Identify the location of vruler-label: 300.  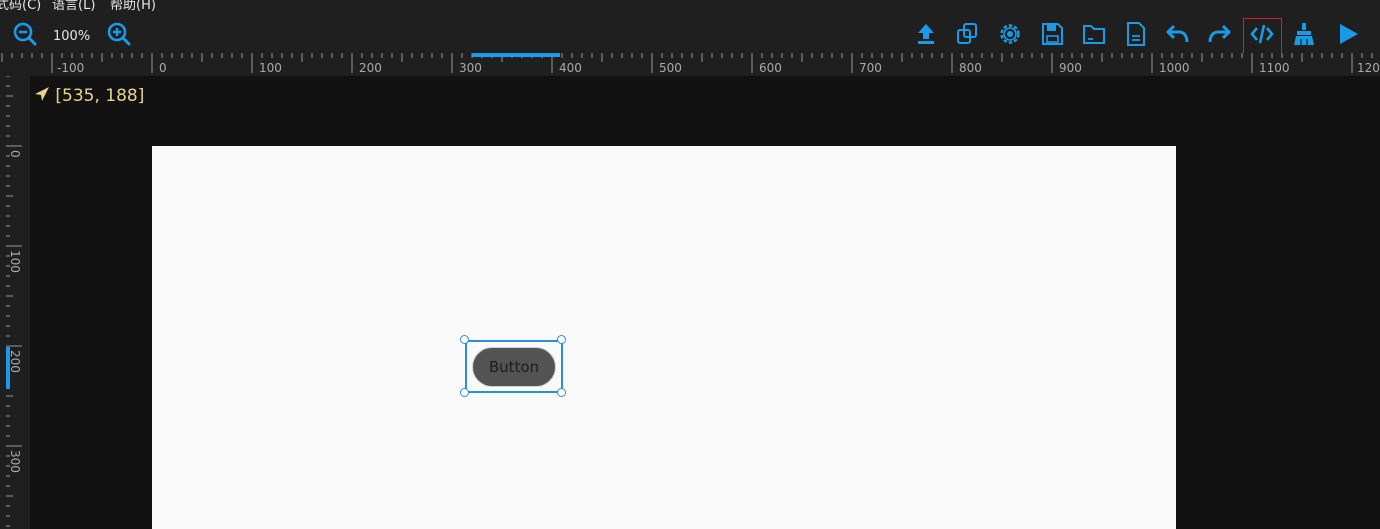
(15, 461).